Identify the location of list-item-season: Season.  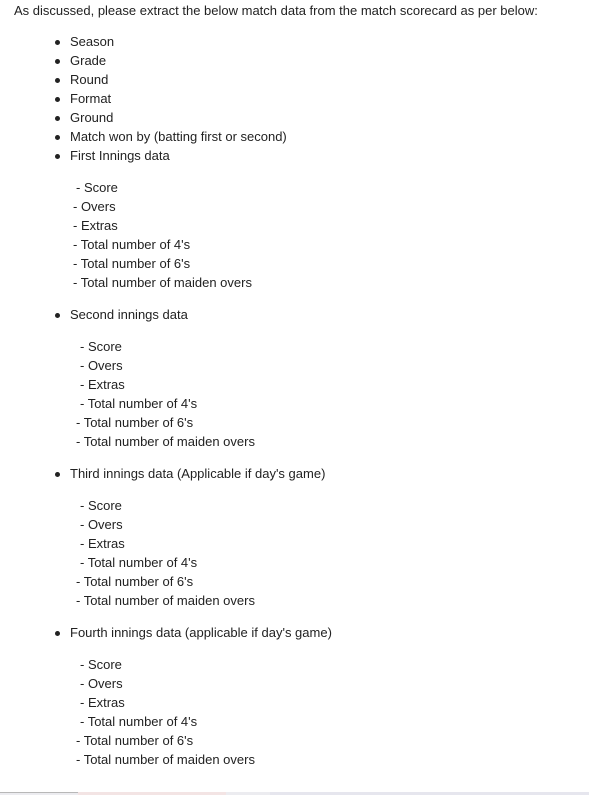
(84, 41).